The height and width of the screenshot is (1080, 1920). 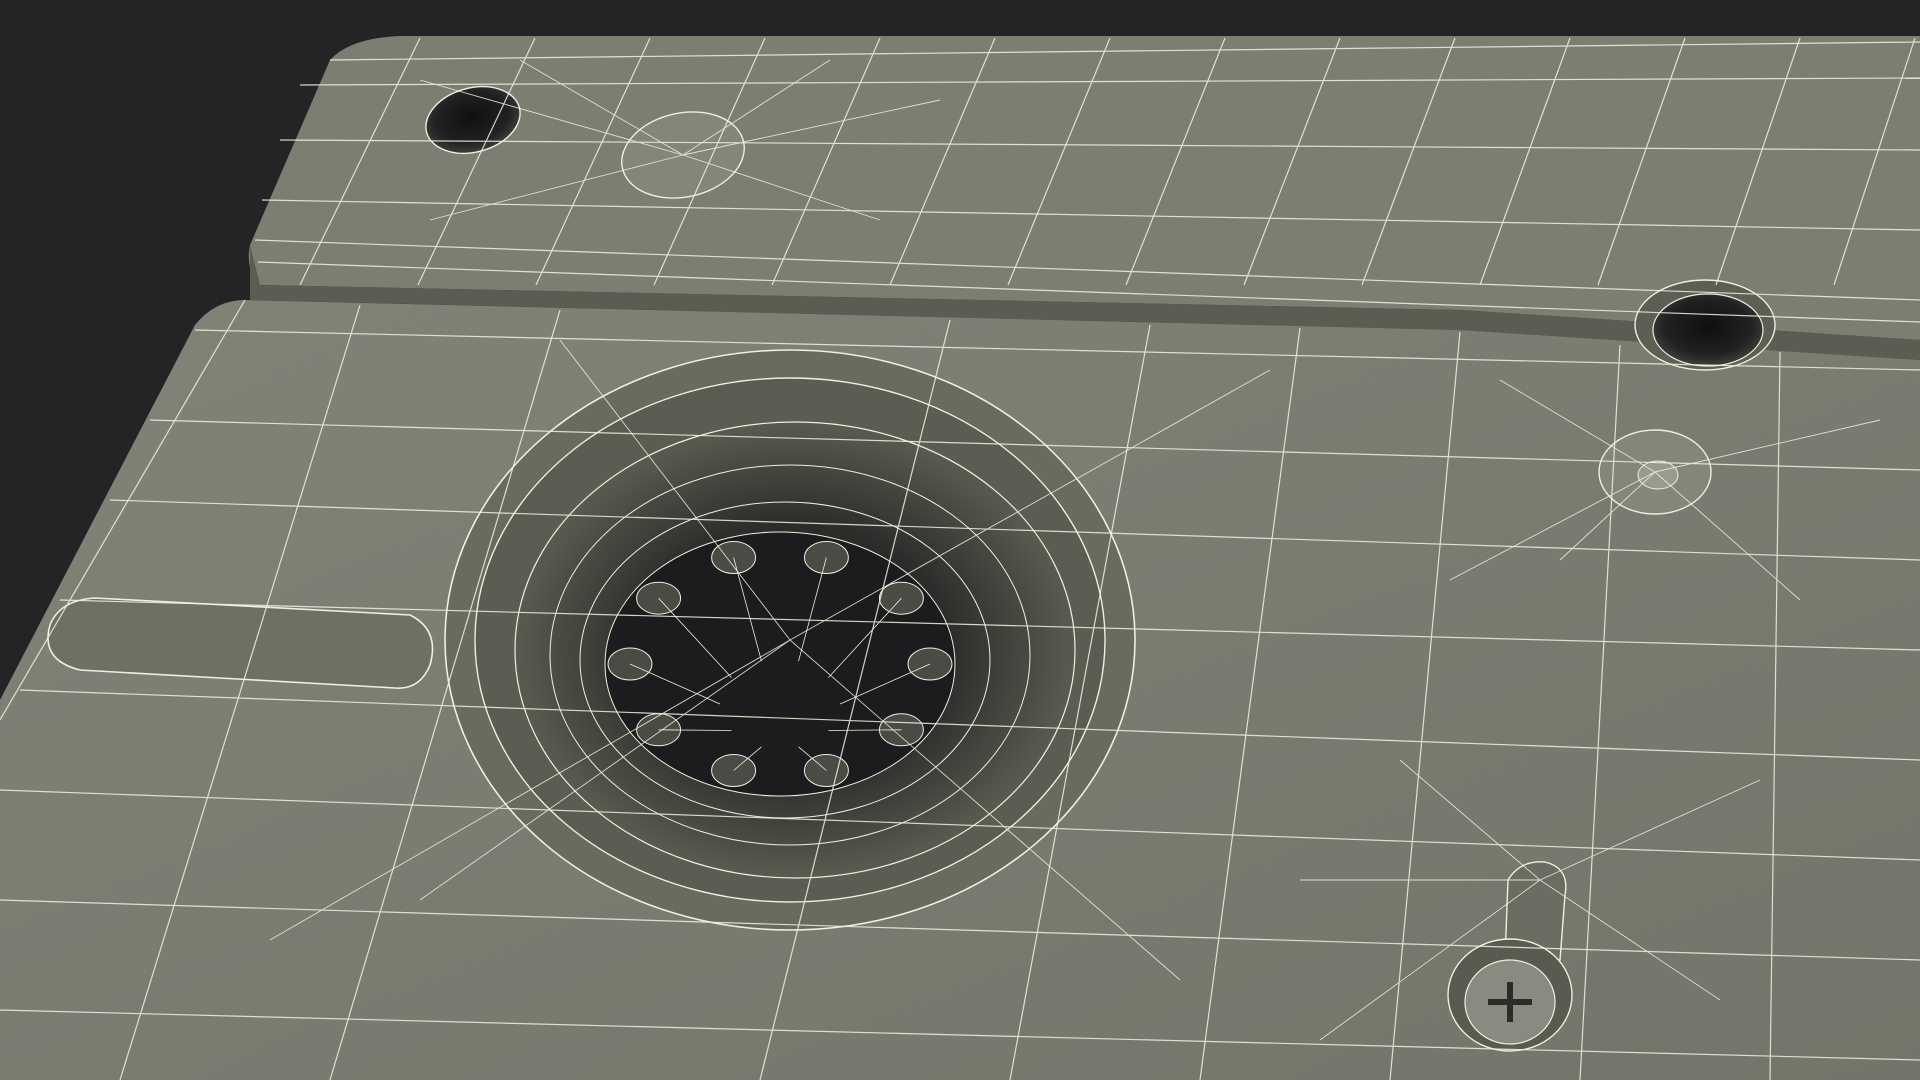 I want to click on upper-right-hole-inner, so click(x=1708, y=330).